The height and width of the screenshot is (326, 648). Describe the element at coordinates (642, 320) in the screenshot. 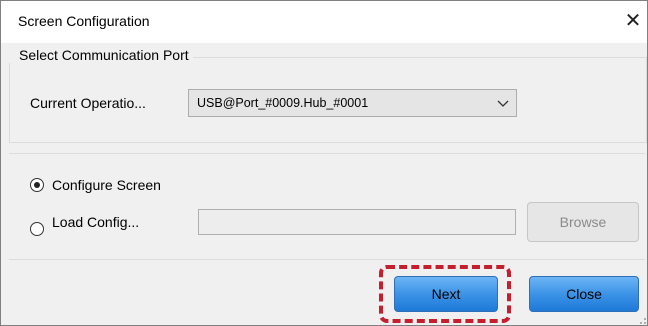

I see `resize-grip-icon` at that location.